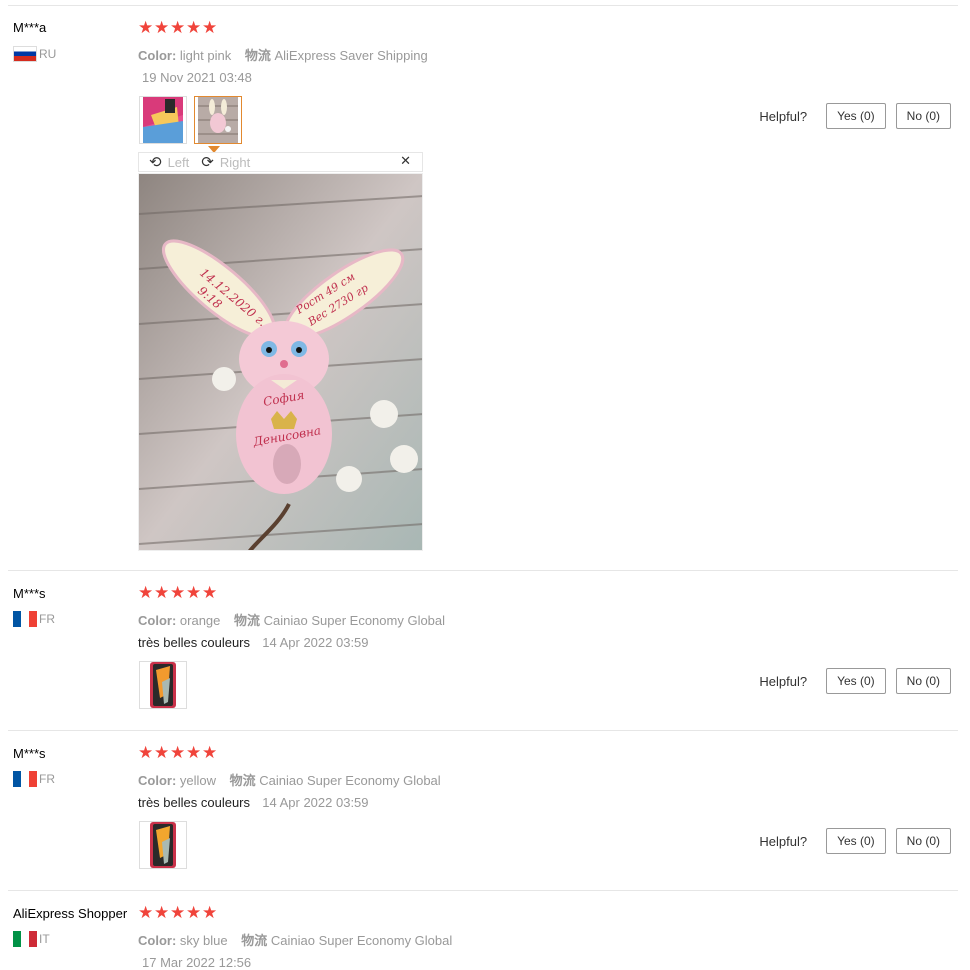 The height and width of the screenshot is (970, 970). What do you see at coordinates (48, 54) in the screenshot?
I see `country-code: RU` at bounding box center [48, 54].